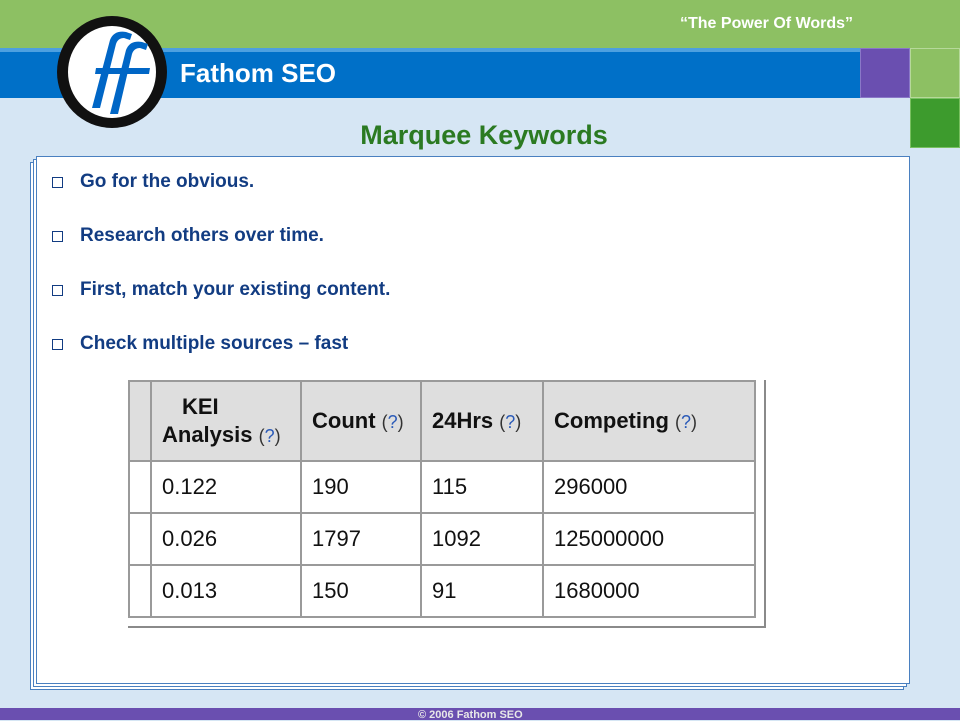 The width and height of the screenshot is (960, 721). I want to click on header-kei-analysis: KEI Analysis (?), so click(226, 421).